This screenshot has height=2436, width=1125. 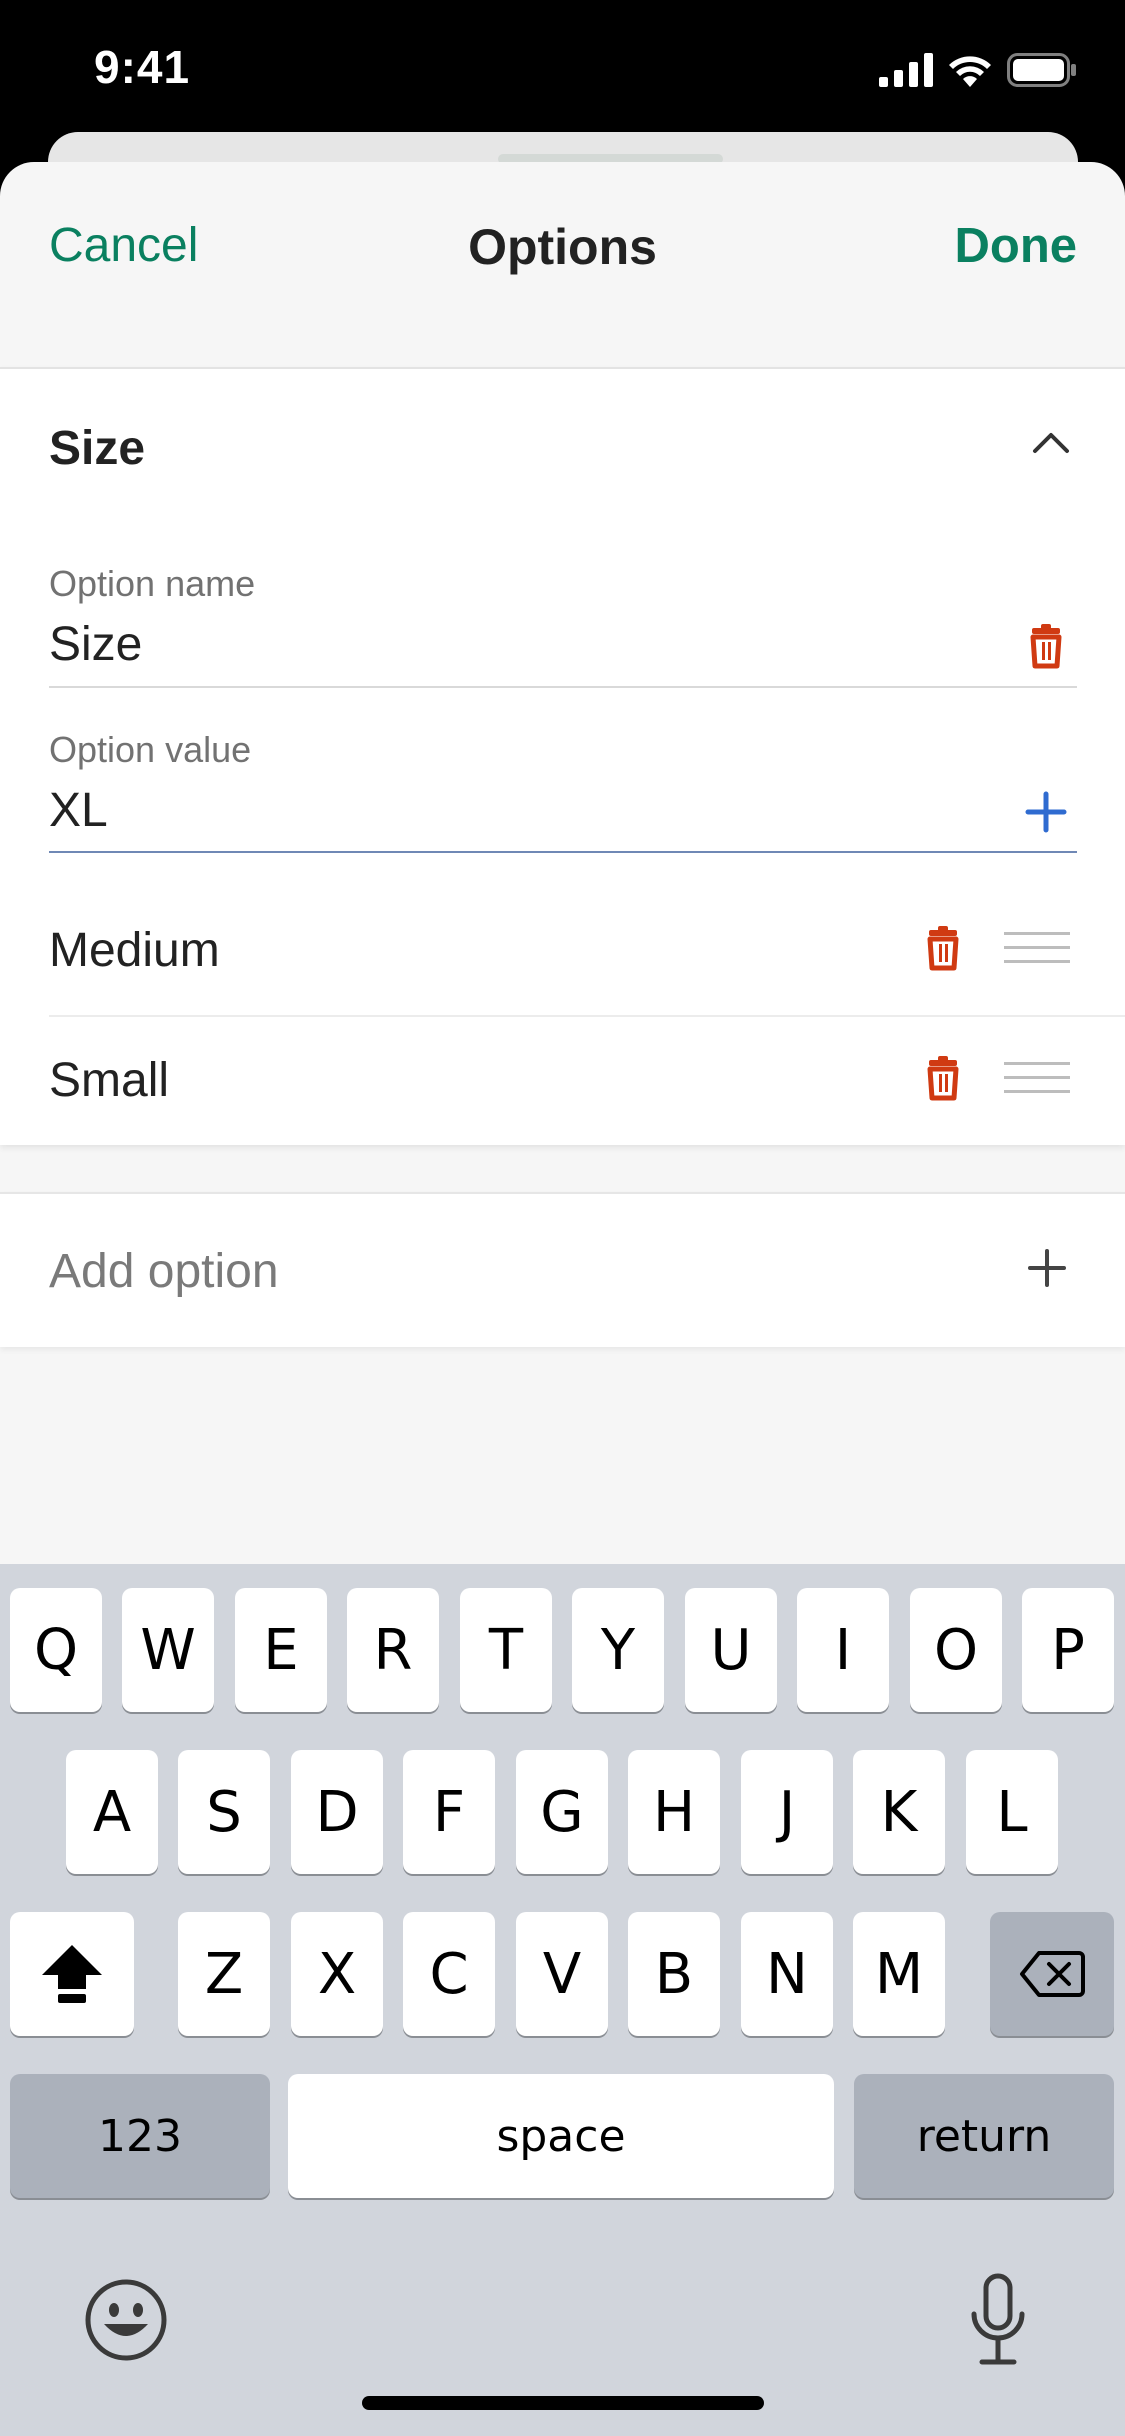 I want to click on option-name-underline, so click(x=563, y=687).